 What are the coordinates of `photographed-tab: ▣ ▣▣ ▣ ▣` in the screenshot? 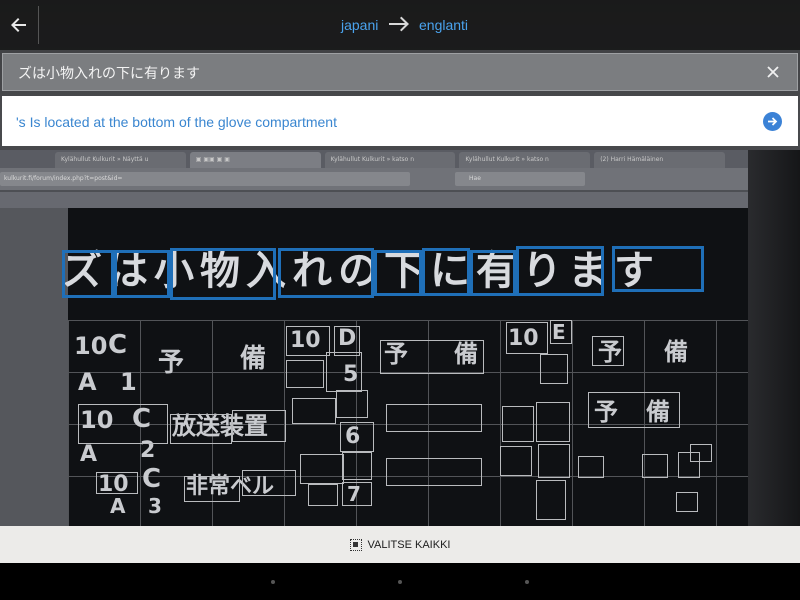 It's located at (255, 160).